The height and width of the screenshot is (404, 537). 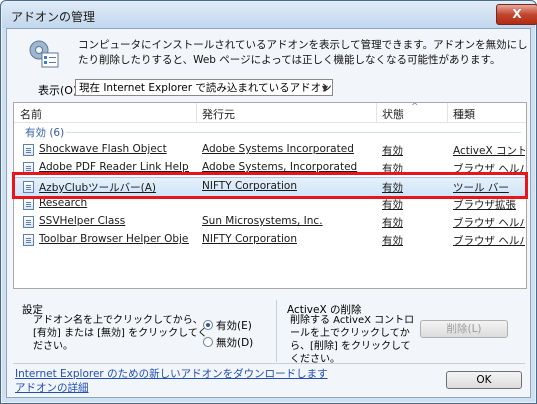 I want to click on title-bar: アドオンの管理 X, so click(x=269, y=15).